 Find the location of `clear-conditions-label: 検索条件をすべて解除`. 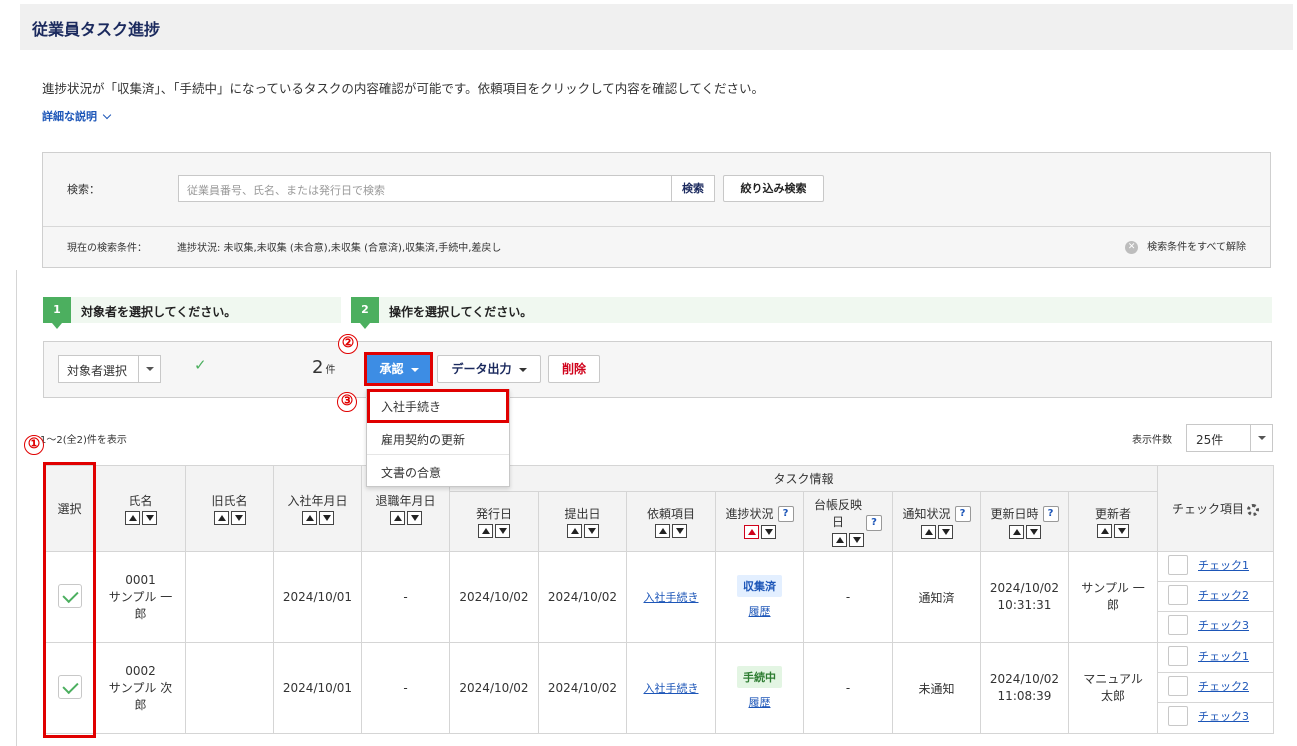

clear-conditions-label: 検索条件をすべて解除 is located at coordinates (1196, 247).